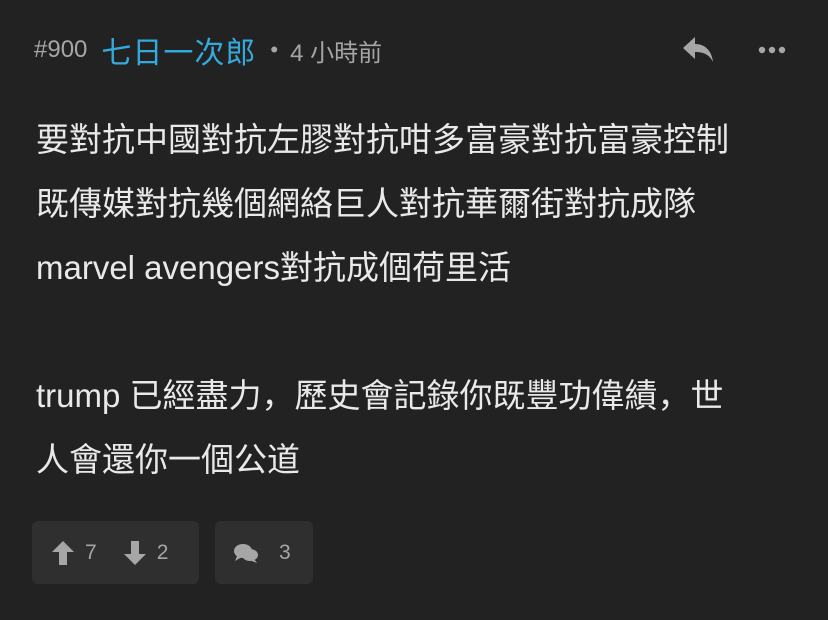  I want to click on downvote-count: 2, so click(162, 552).